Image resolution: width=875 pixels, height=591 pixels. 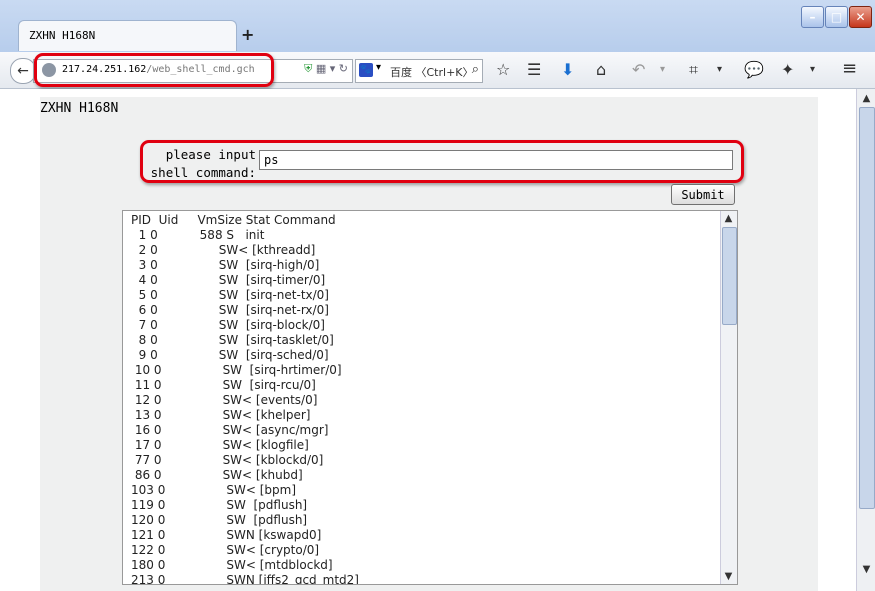 What do you see at coordinates (432, 72) in the screenshot?
I see `search-placeholder: 百度 〈Ctrl+K〉` at bounding box center [432, 72].